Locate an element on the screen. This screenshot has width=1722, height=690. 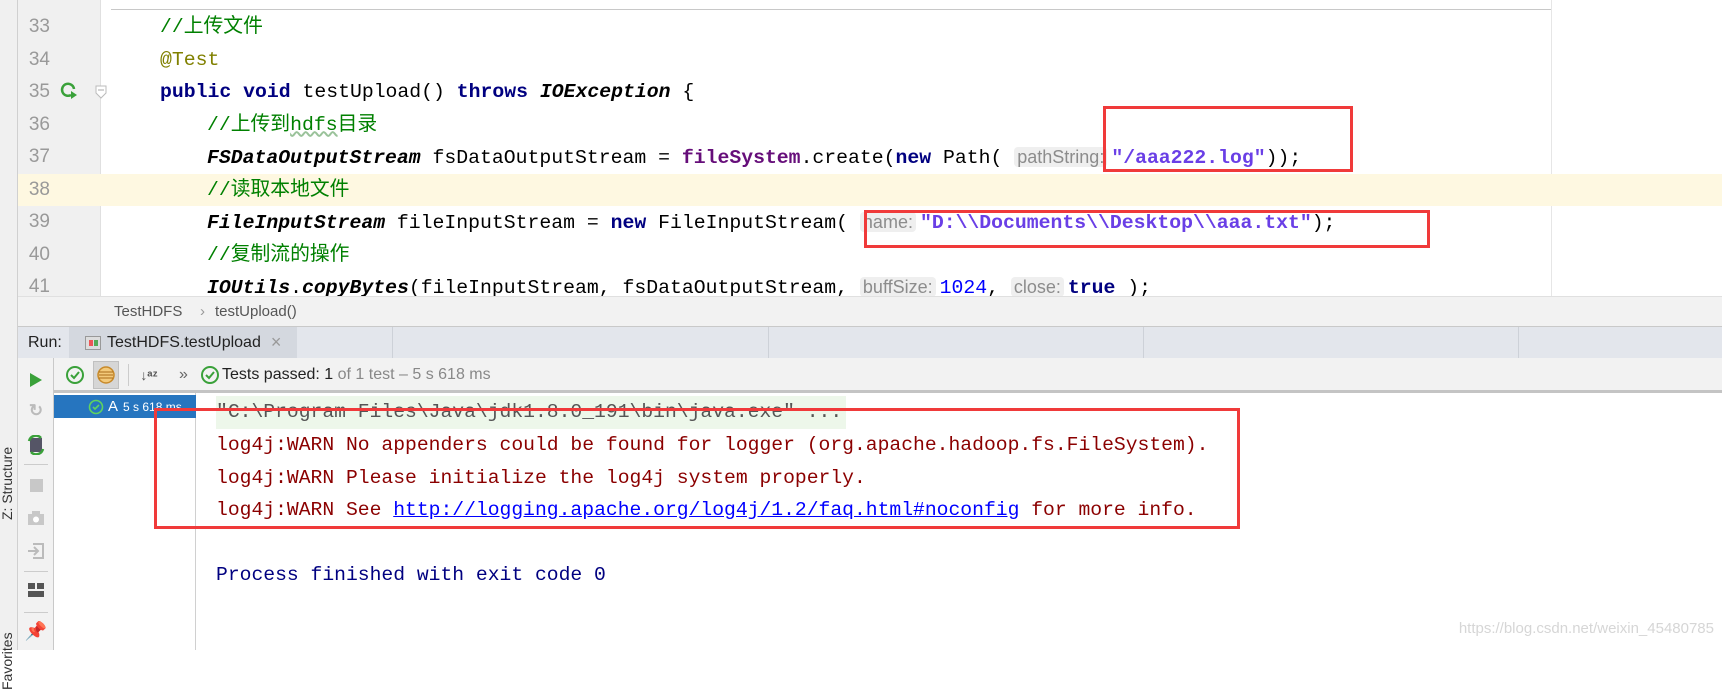
code-token: throws is located at coordinates (492, 92).